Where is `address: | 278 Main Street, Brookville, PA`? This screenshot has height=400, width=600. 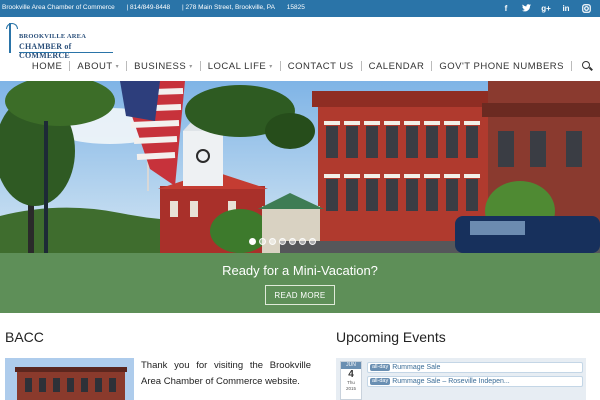 address: | 278 Main Street, Brookville, PA is located at coordinates (228, 7).